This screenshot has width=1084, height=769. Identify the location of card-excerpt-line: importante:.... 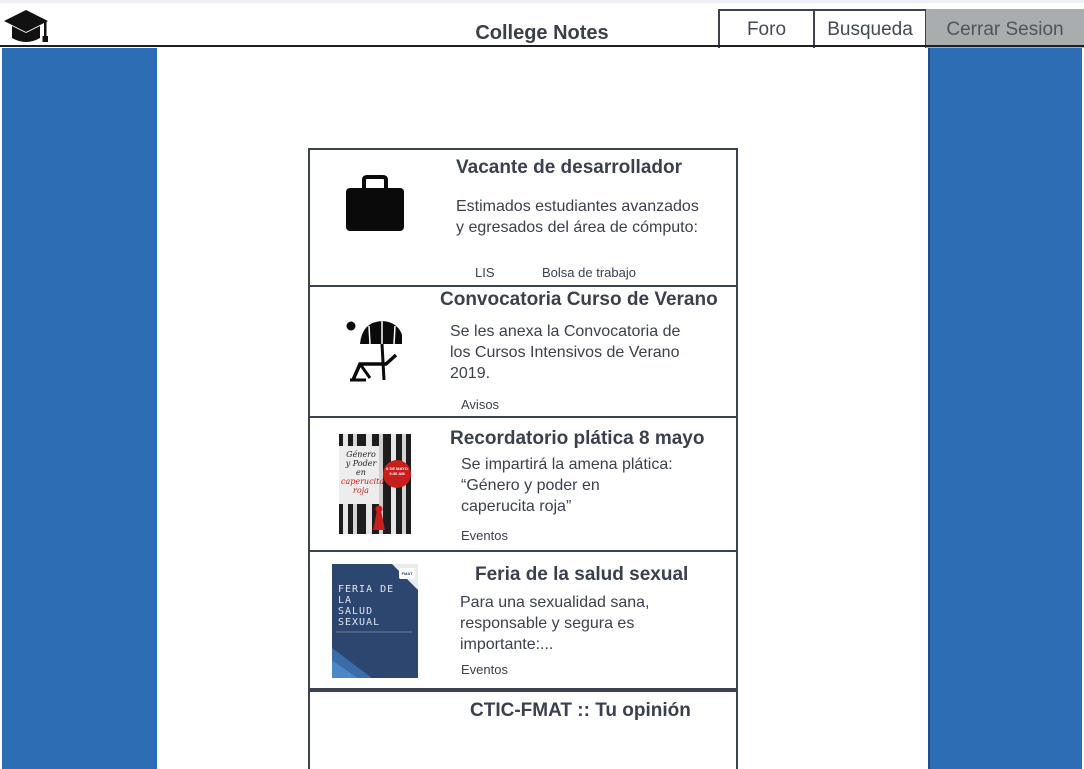
(507, 644).